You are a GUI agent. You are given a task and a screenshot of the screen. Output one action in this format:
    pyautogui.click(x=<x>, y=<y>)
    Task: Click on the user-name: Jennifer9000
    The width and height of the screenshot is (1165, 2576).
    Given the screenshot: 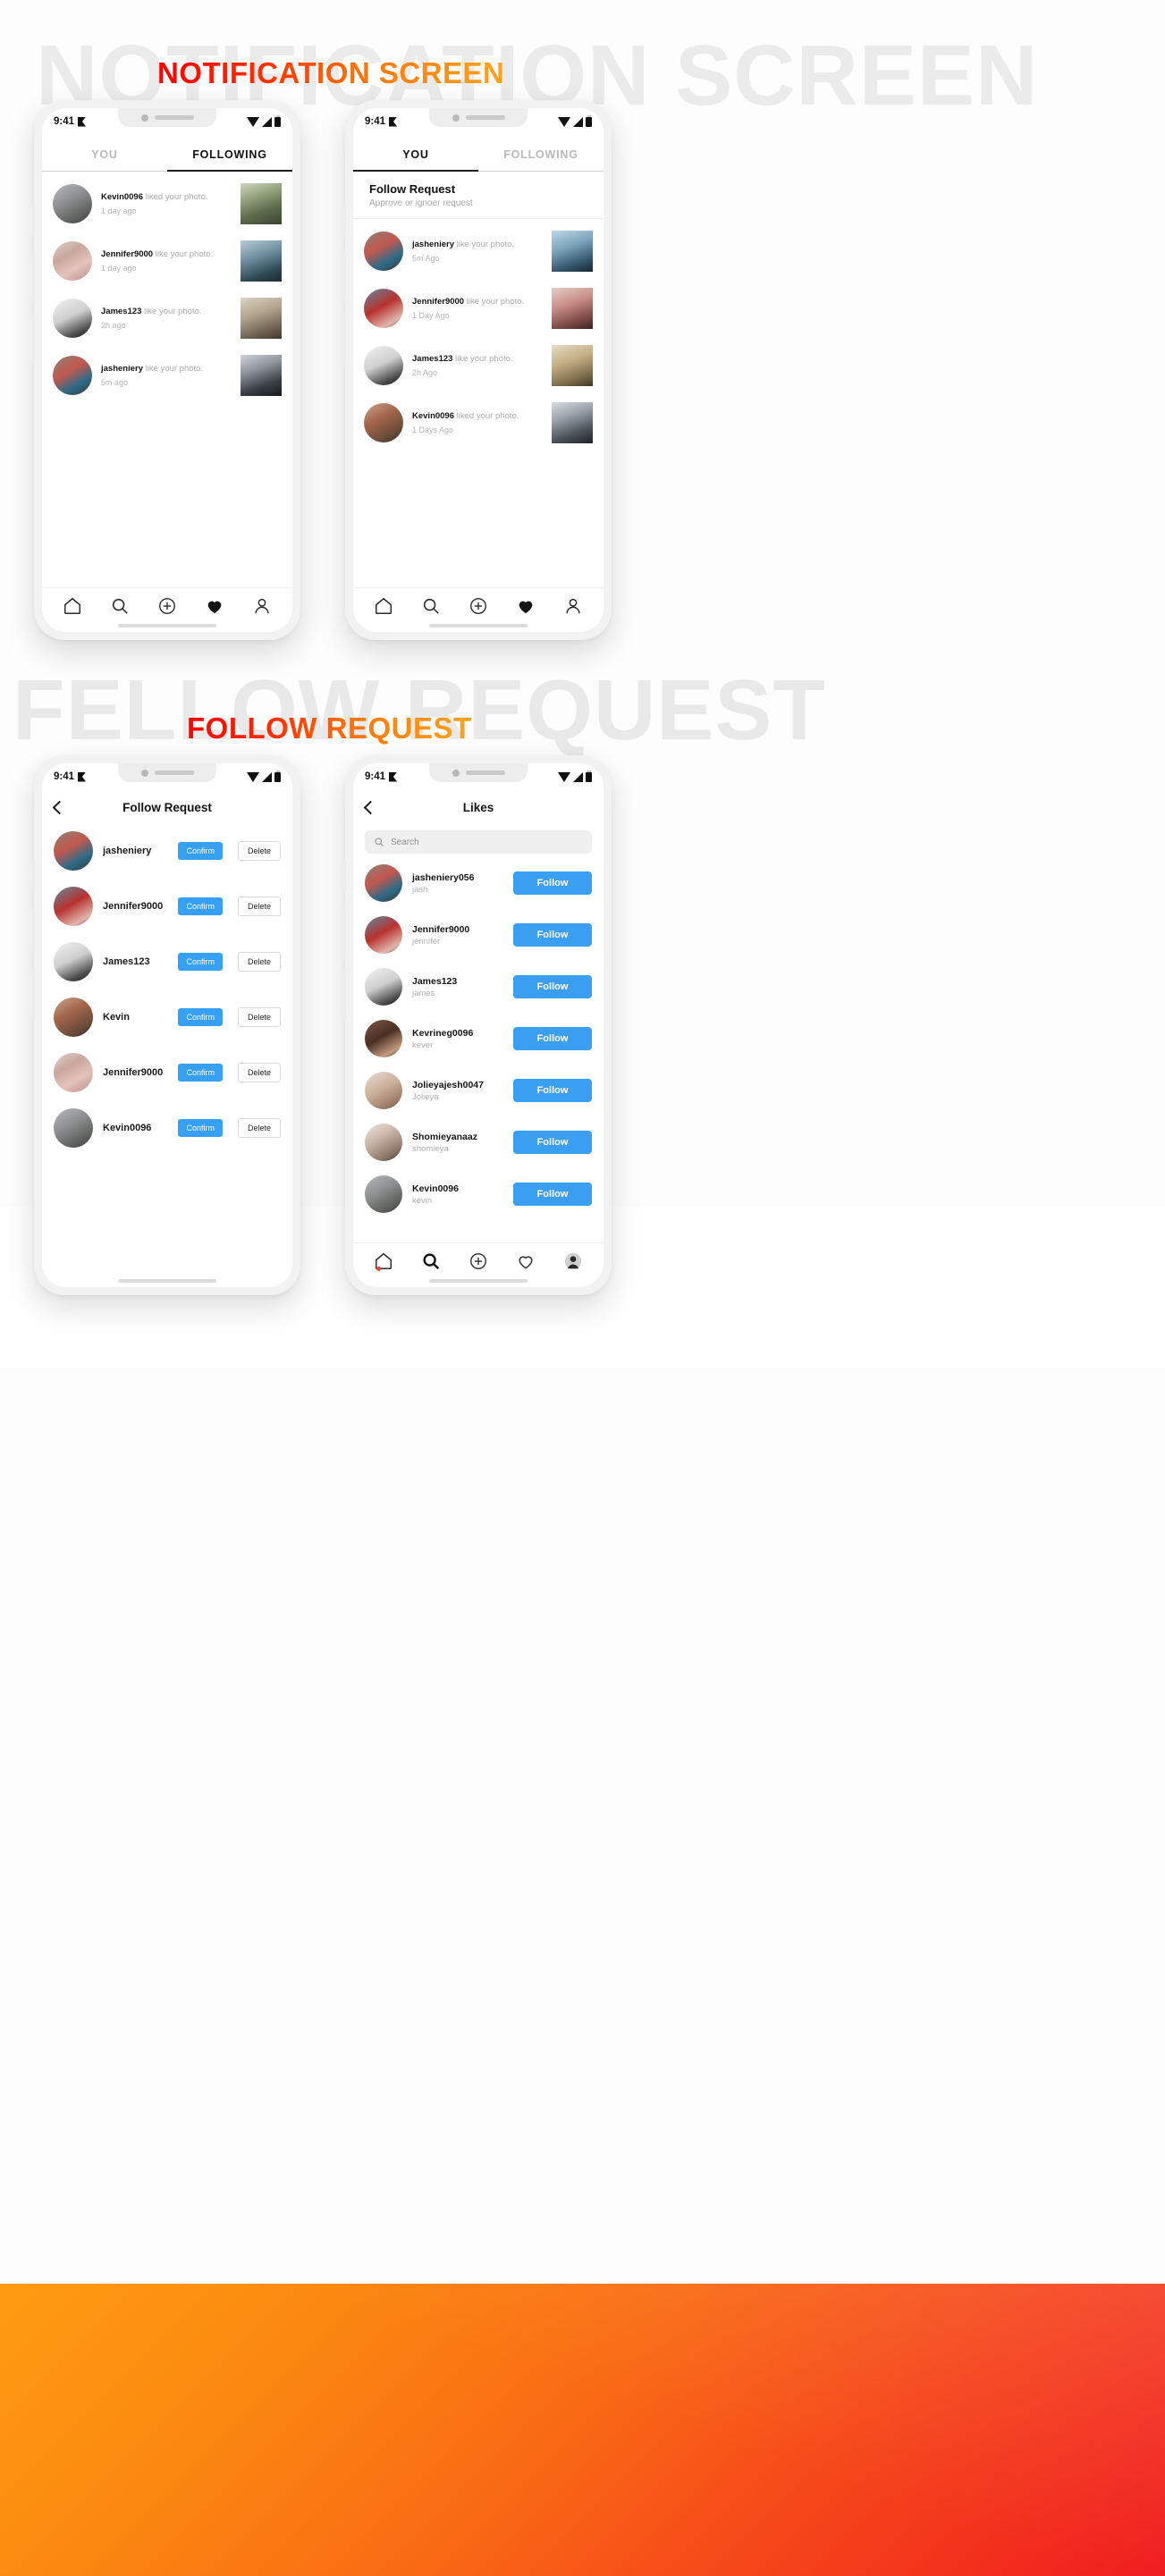 What is the action you would take?
    pyautogui.click(x=441, y=929)
    